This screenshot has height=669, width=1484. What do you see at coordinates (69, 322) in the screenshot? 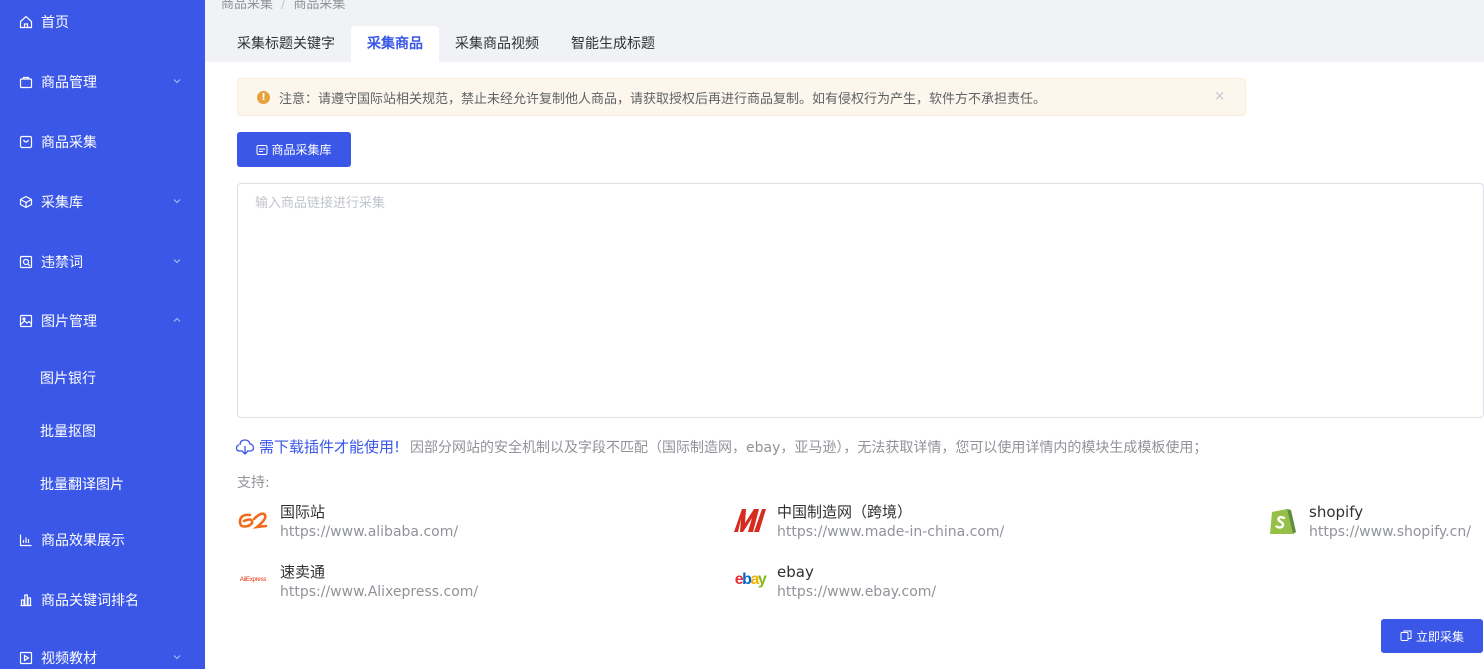
I see `menu-label: 图片管理` at bounding box center [69, 322].